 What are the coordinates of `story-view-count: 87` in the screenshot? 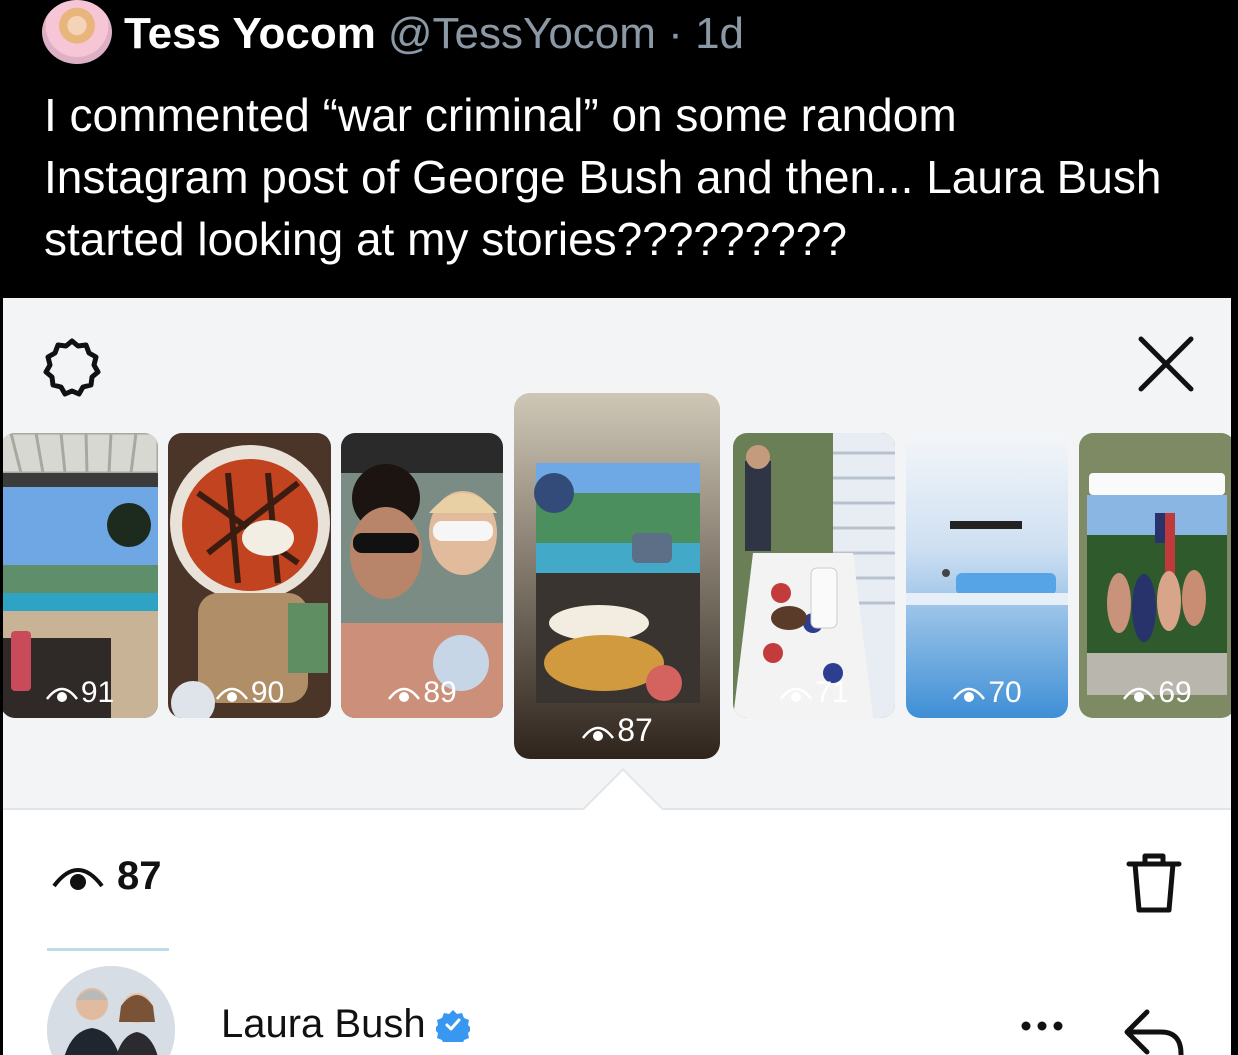 It's located at (635, 730).